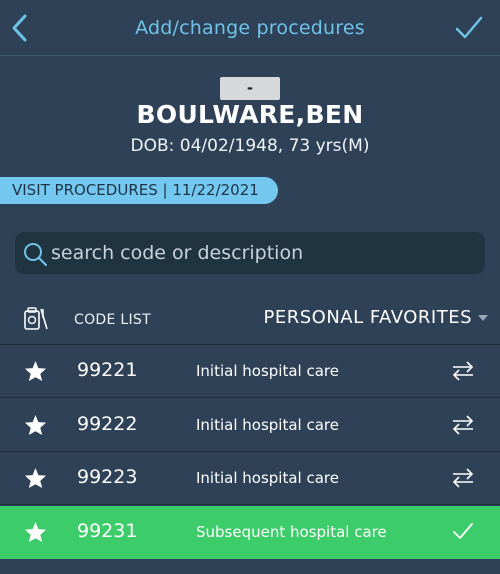  What do you see at coordinates (261, 253) in the screenshot?
I see `search-input` at bounding box center [261, 253].